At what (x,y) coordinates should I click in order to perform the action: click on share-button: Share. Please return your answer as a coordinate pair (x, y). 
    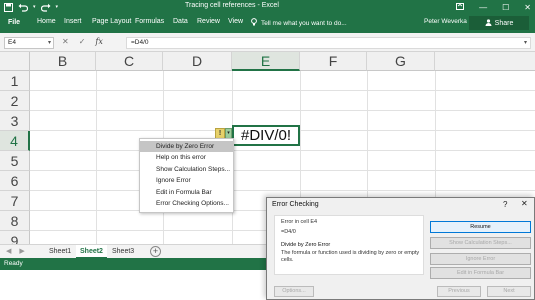
    Looking at the image, I should click on (499, 23).